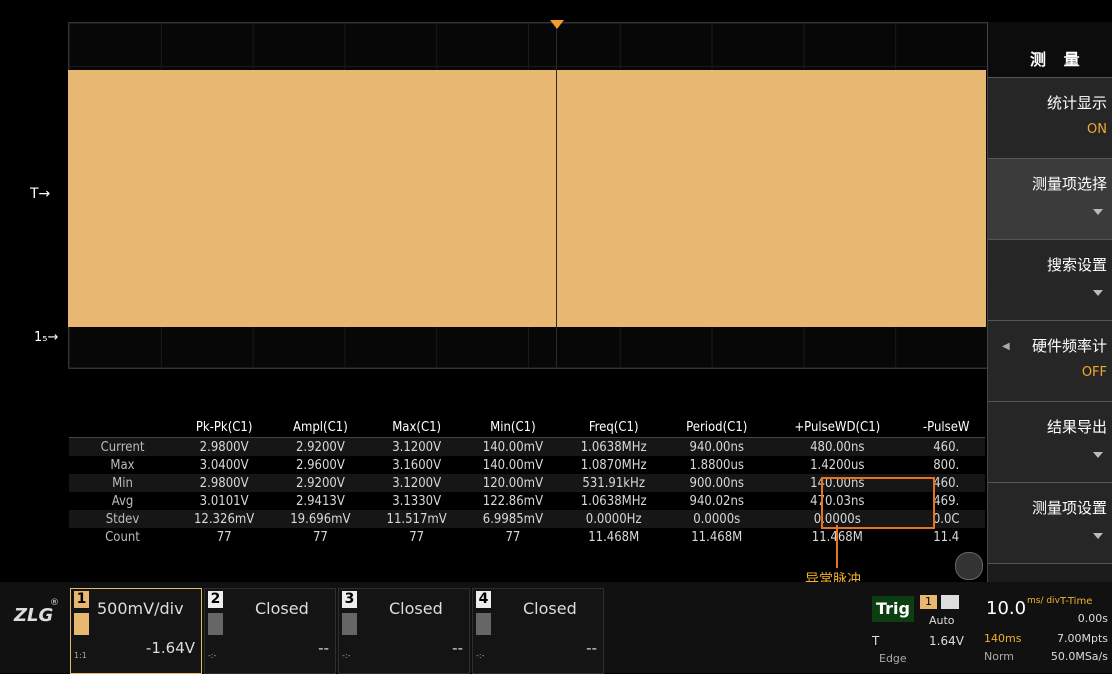 Image resolution: width=1112 pixels, height=674 pixels. Describe the element at coordinates (999, 656) in the screenshot. I see `acquire-mode: Norm` at that location.